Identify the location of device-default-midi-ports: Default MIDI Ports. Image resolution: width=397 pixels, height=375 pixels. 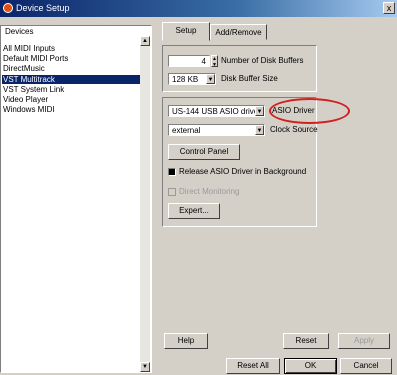
(71, 58).